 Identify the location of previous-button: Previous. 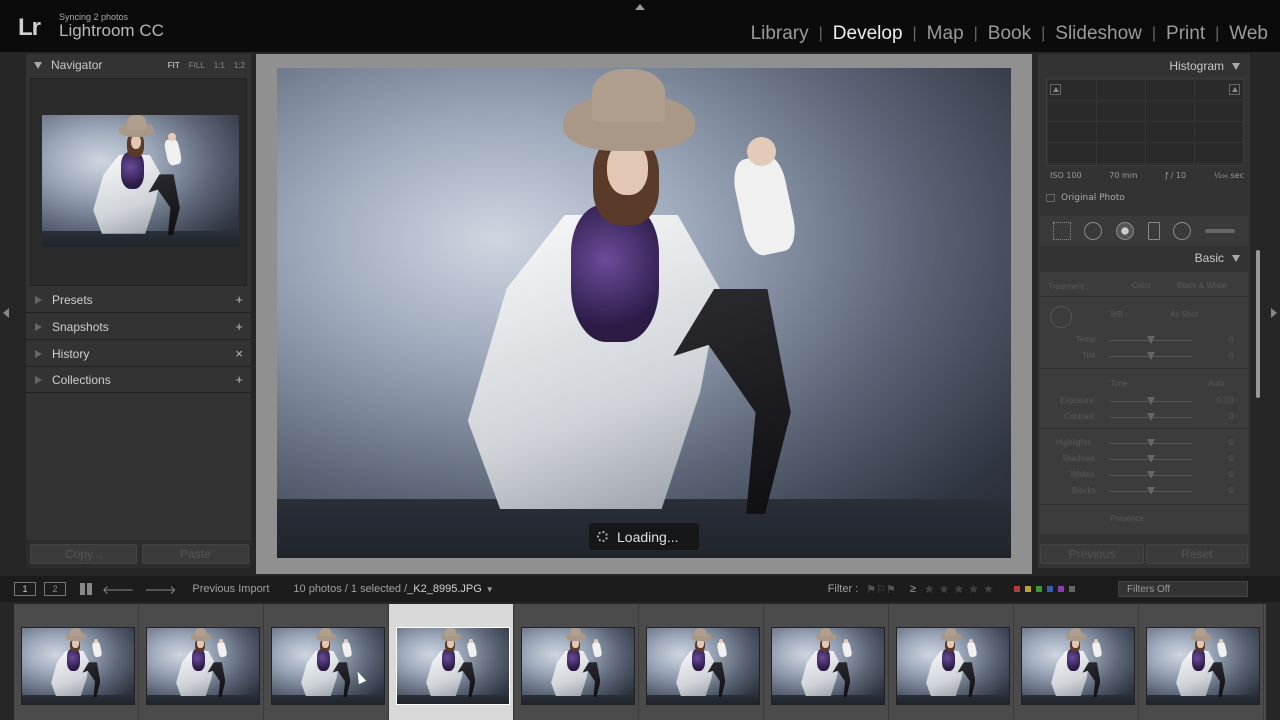
(1092, 554).